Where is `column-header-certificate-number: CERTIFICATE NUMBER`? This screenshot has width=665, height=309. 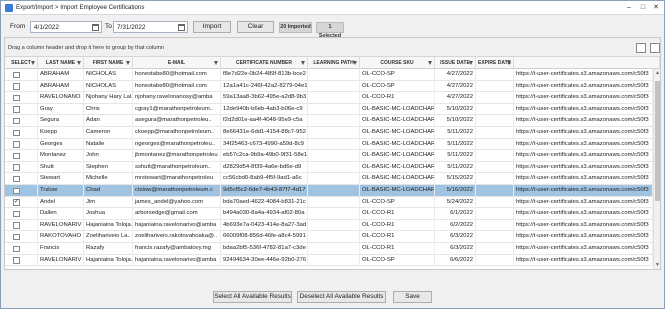 column-header-certificate-number: CERTIFICATE NUMBER is located at coordinates (264, 63).